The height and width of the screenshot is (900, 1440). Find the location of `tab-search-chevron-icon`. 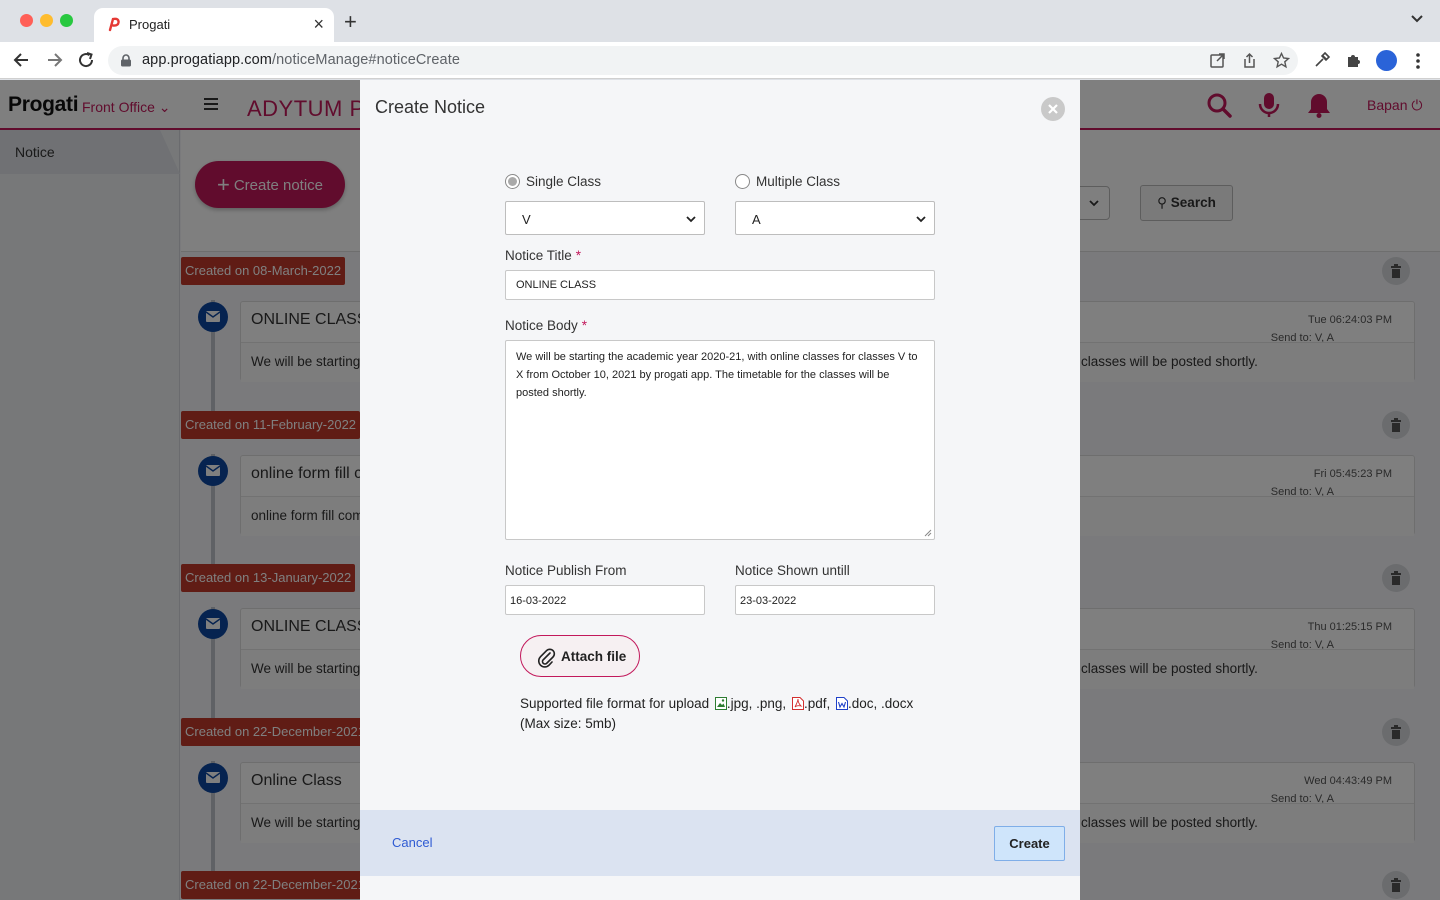

tab-search-chevron-icon is located at coordinates (1417, 19).